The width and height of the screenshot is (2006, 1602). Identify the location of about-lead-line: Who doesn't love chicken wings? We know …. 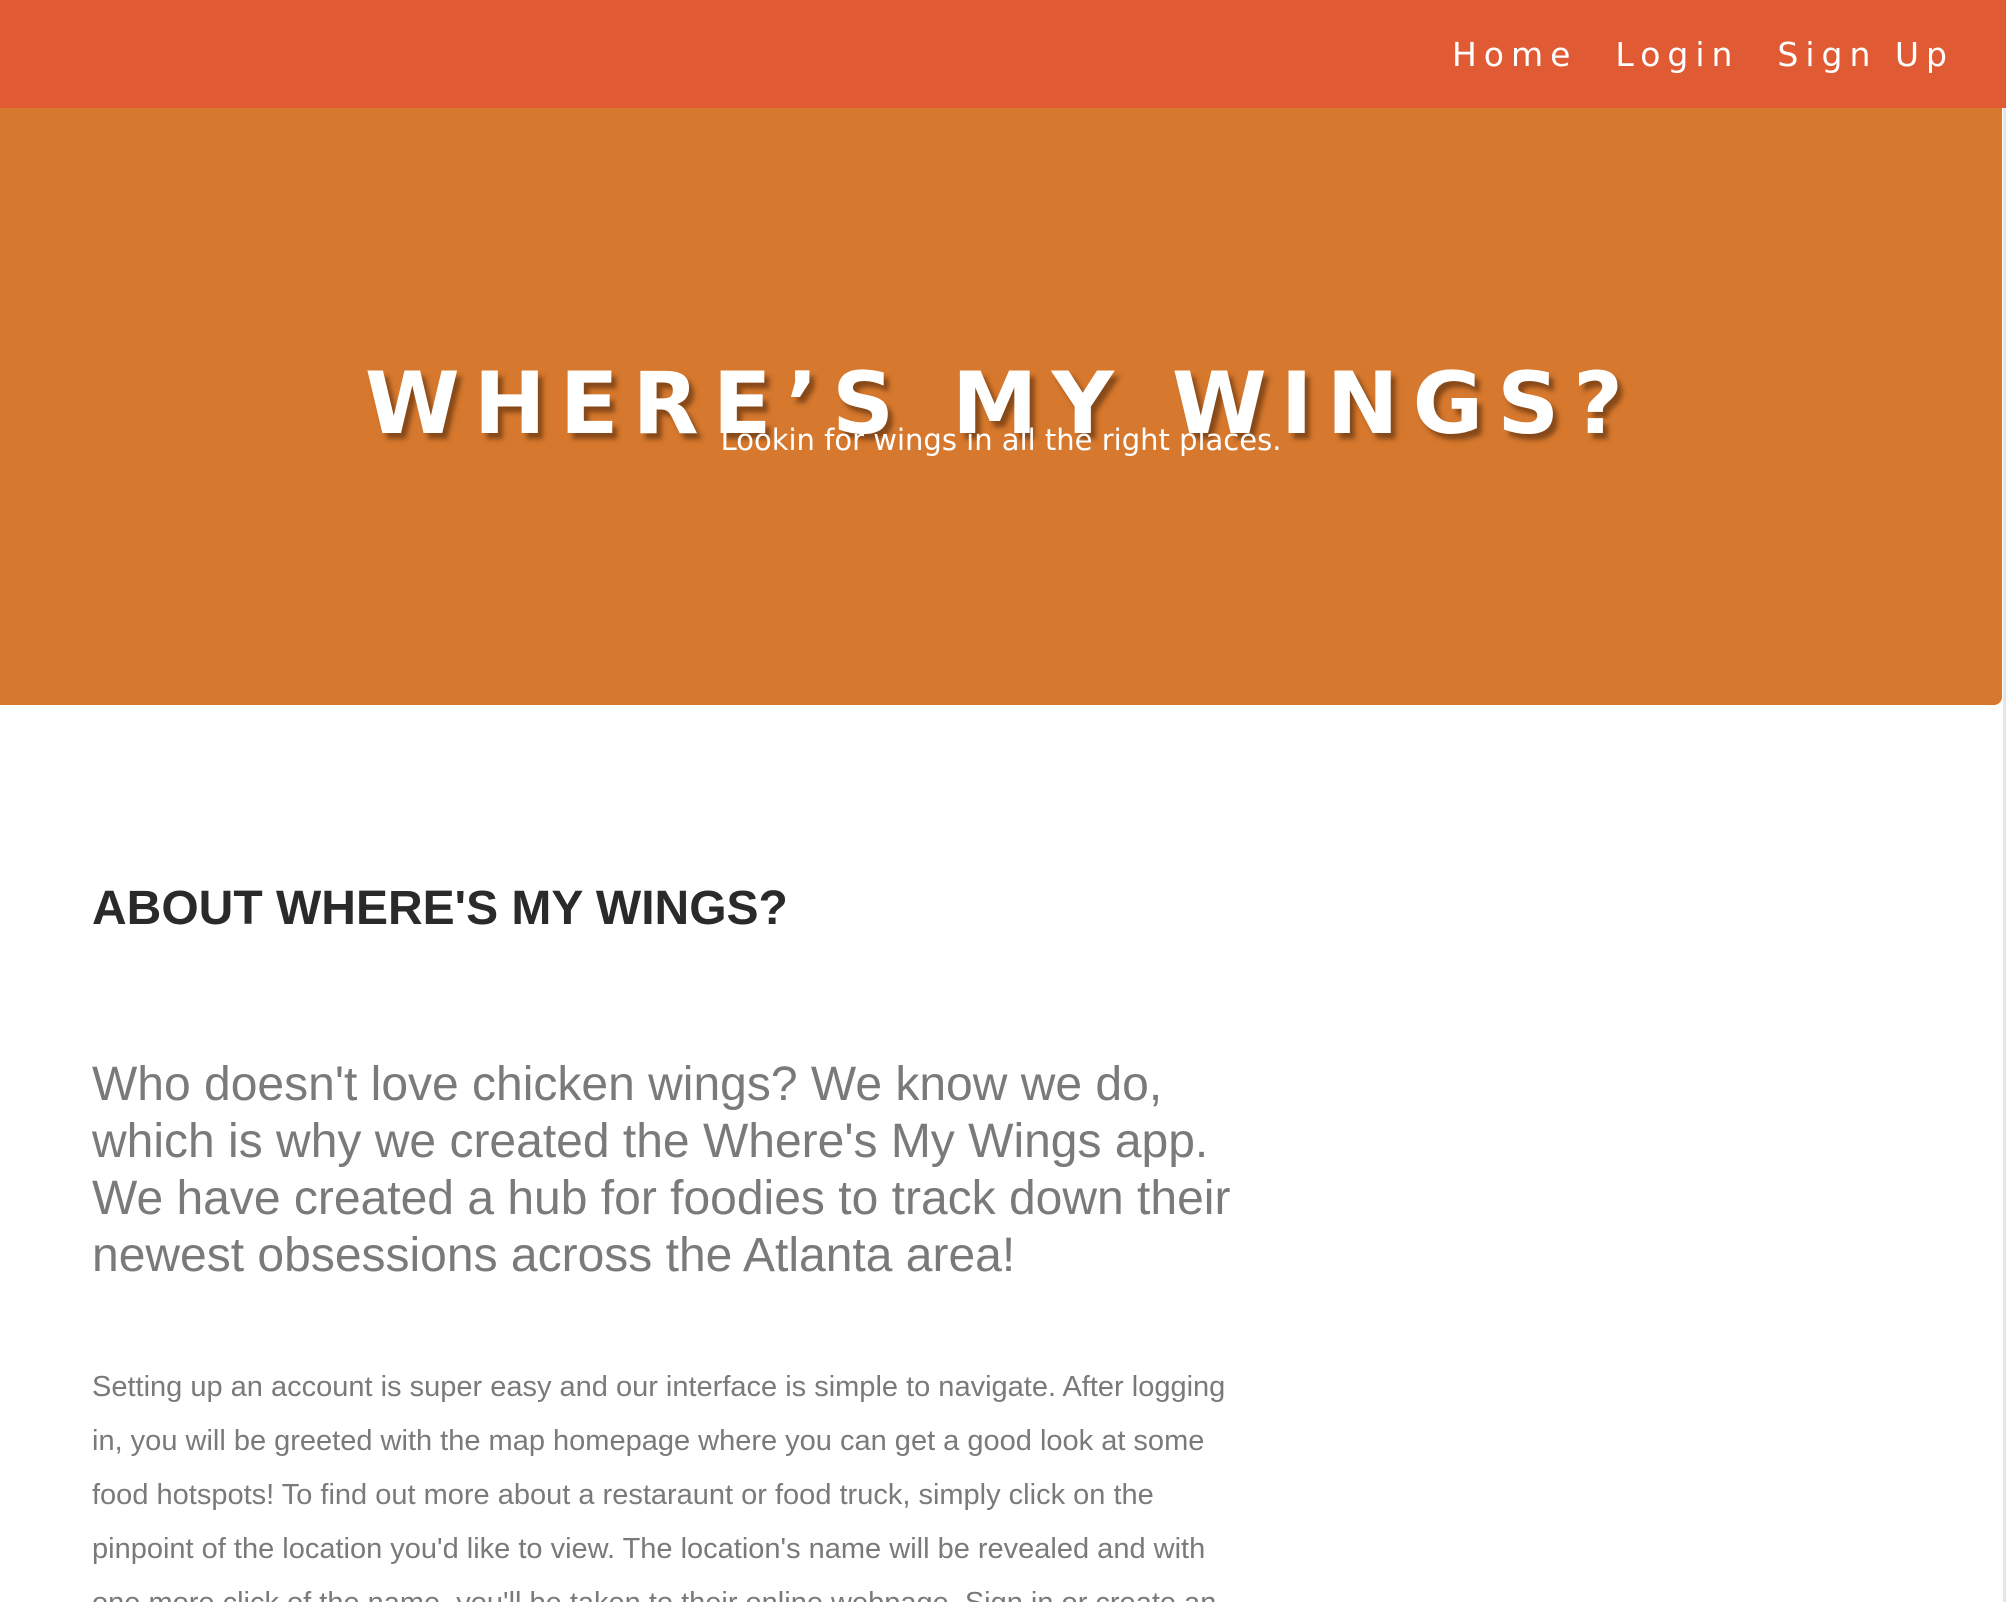
(627, 1084).